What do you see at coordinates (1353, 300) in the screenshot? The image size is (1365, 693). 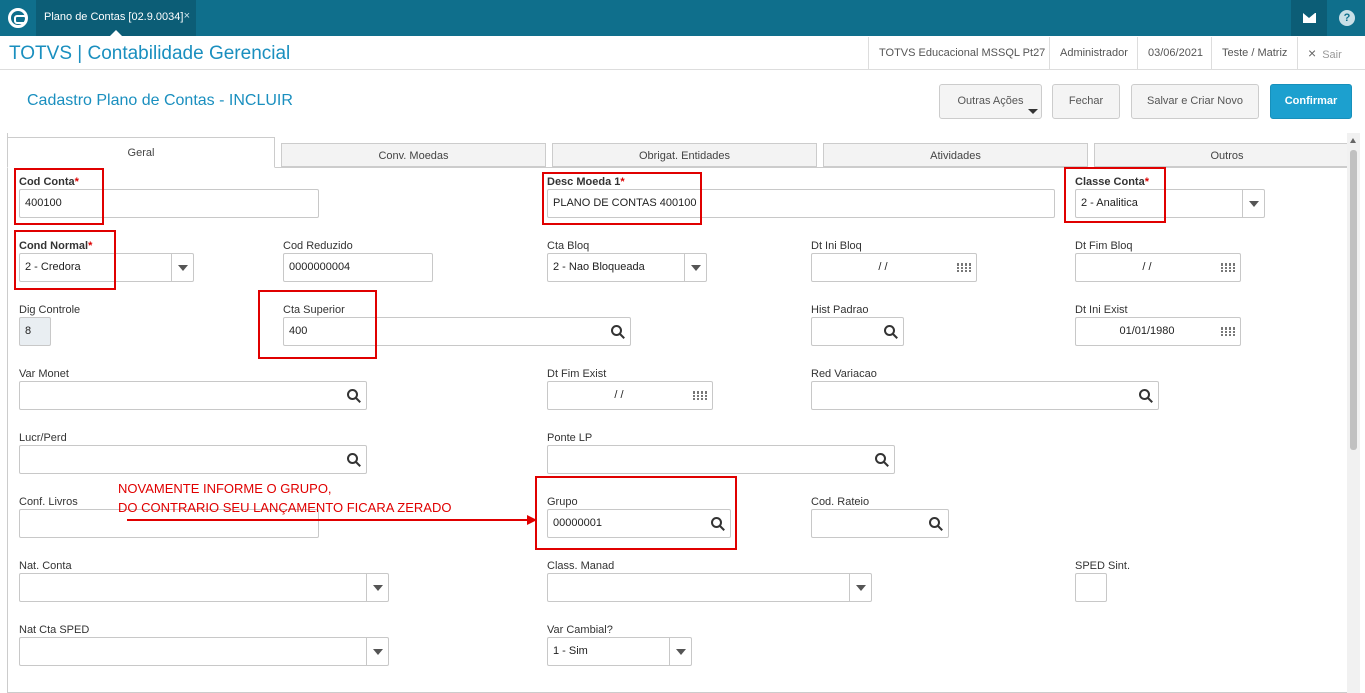 I see `scroll-thumb` at bounding box center [1353, 300].